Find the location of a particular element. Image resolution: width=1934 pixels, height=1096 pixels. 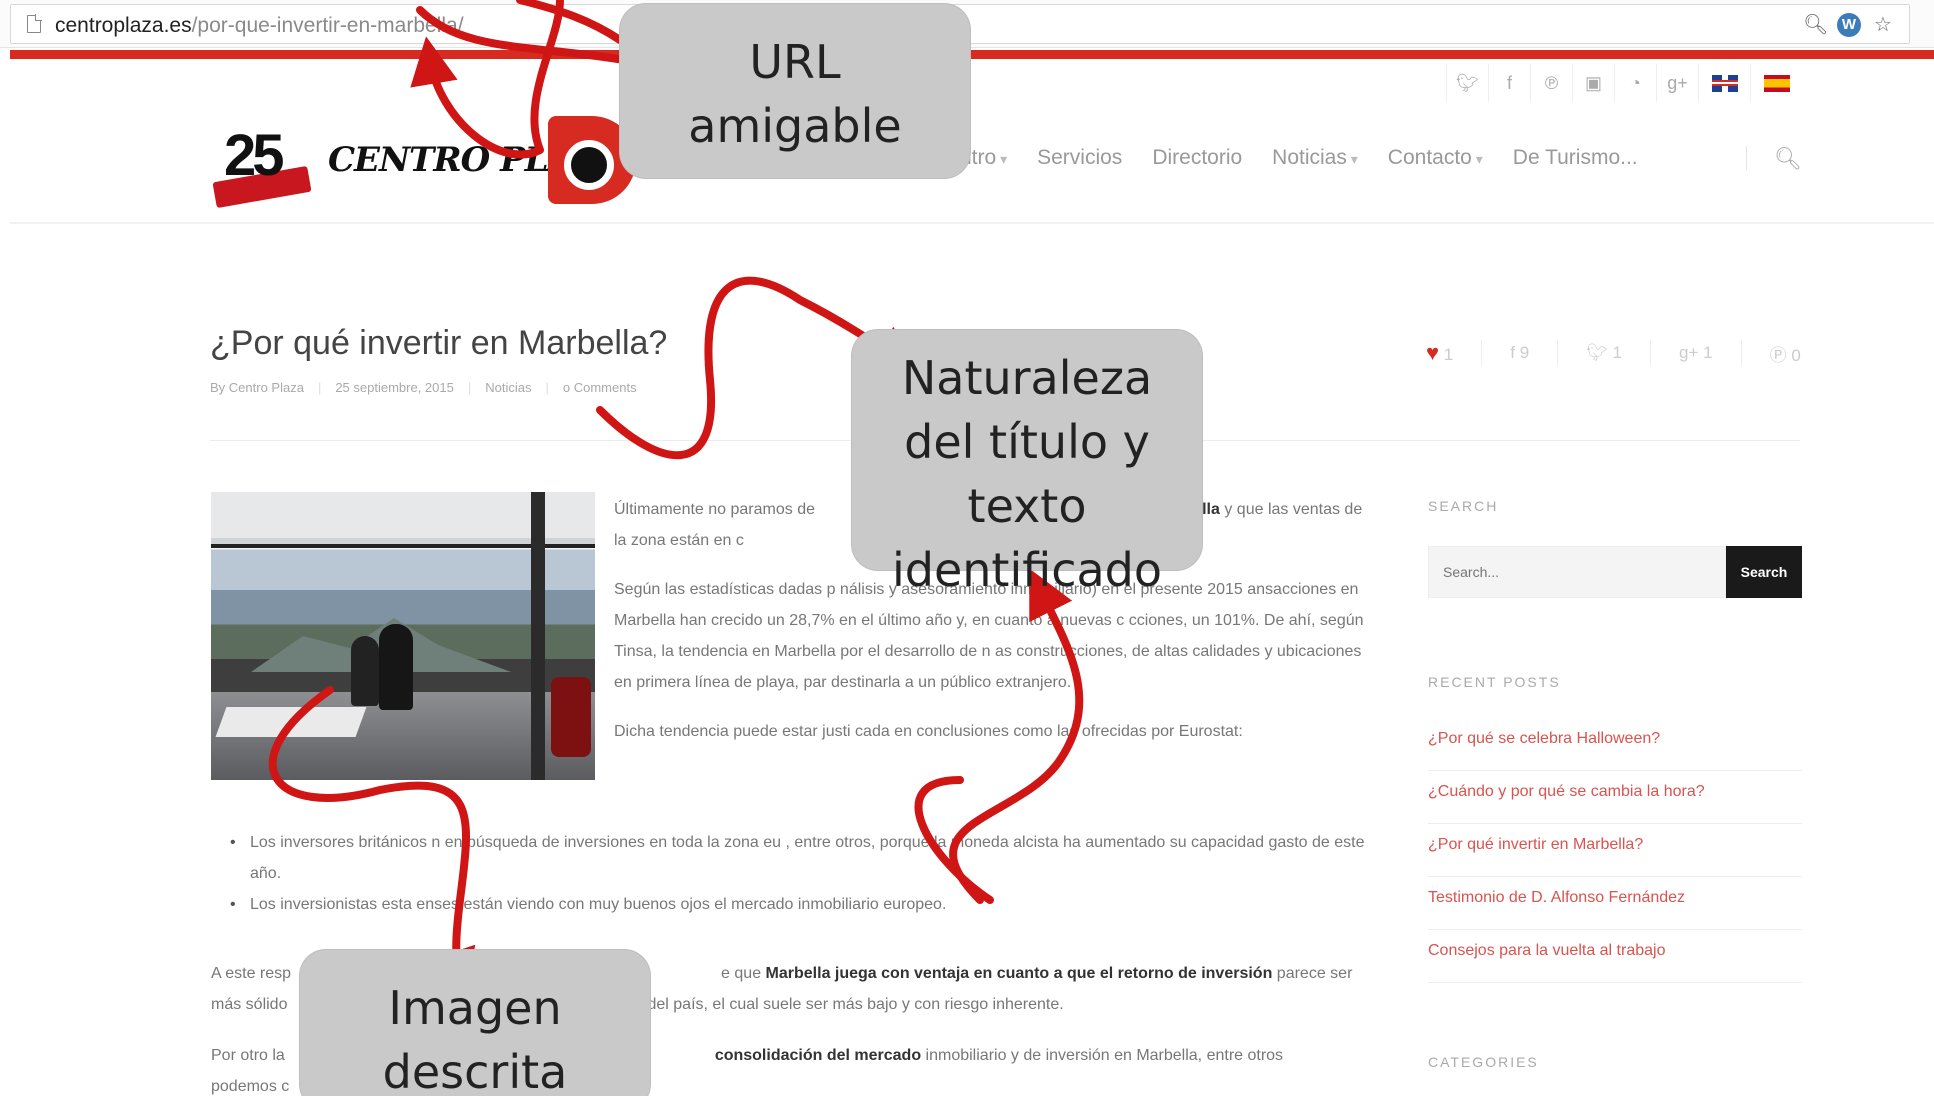

callout-line: texto is located at coordinates (1027, 506).